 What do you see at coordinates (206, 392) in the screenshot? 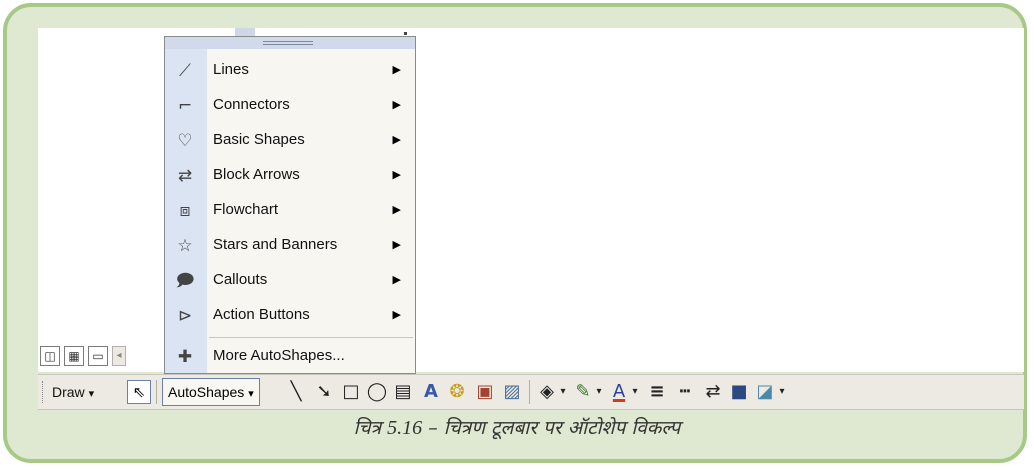
I see `autoshapes-label: AutoShapes` at bounding box center [206, 392].